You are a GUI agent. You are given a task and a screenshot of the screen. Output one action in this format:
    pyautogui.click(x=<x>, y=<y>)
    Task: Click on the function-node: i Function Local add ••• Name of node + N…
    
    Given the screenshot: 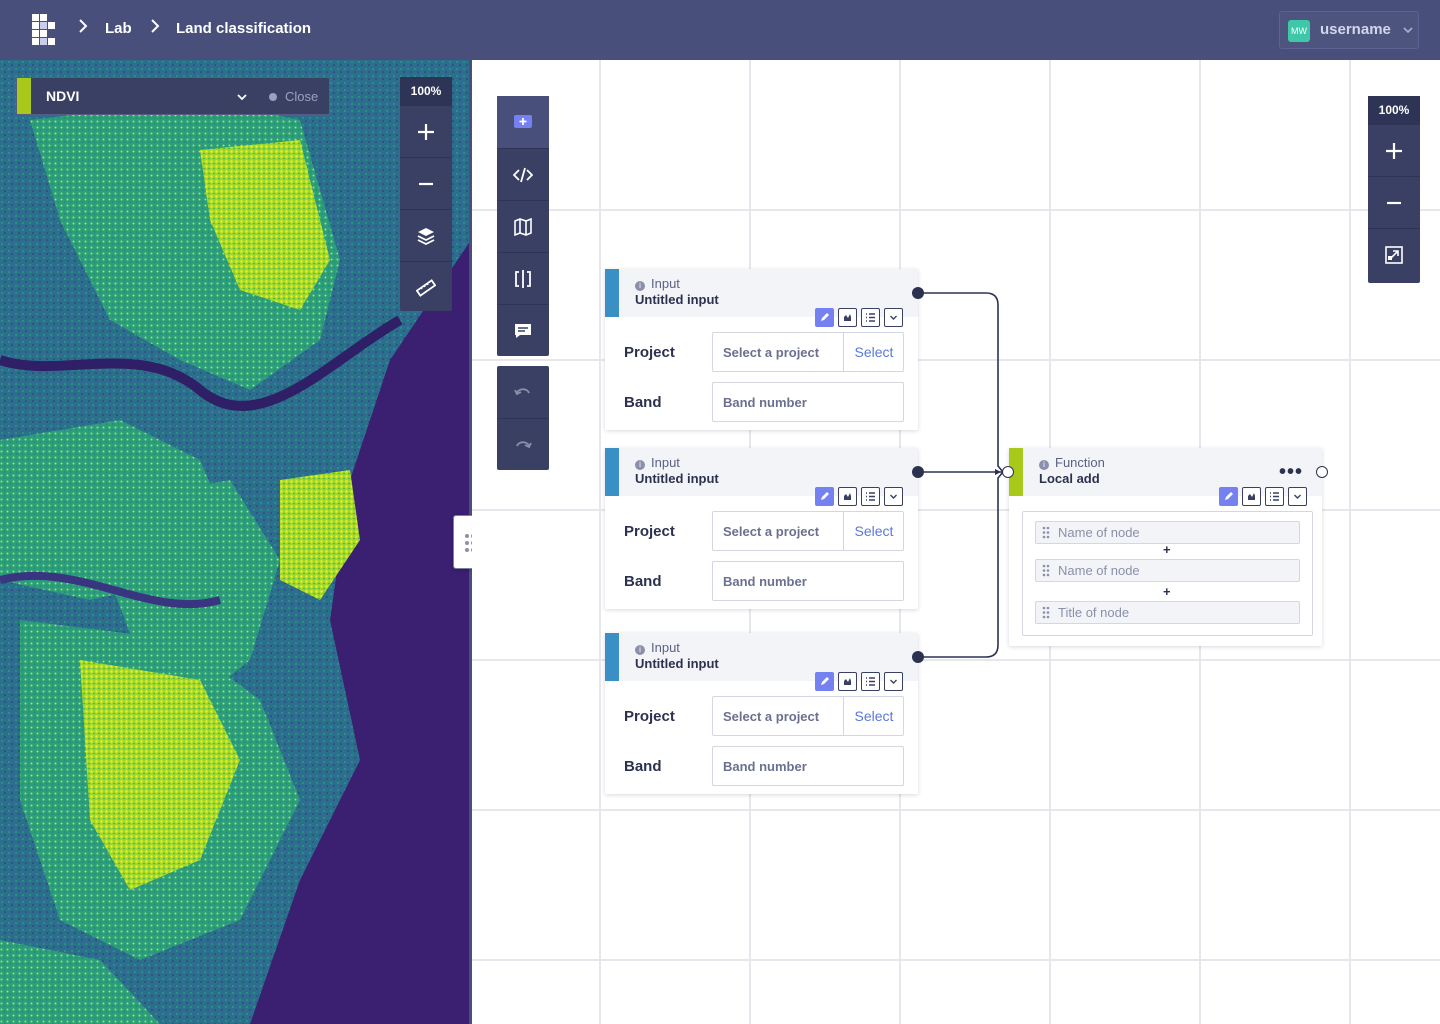 What is the action you would take?
    pyautogui.click(x=1165, y=547)
    